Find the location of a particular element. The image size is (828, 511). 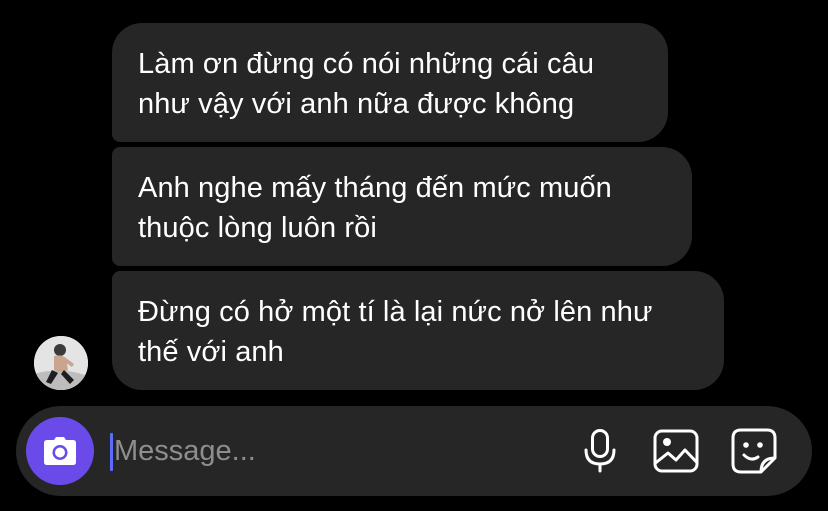

sticker-icon is located at coordinates (754, 451).